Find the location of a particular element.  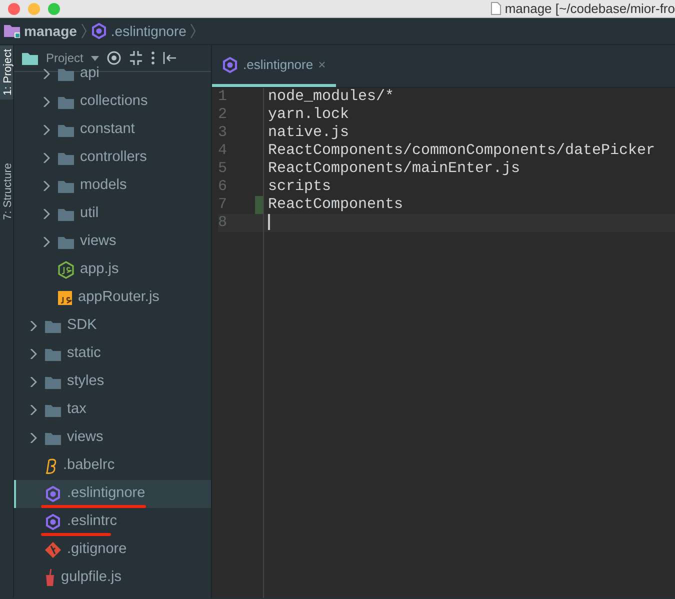

breadcrumb-item: manage is located at coordinates (50, 31).